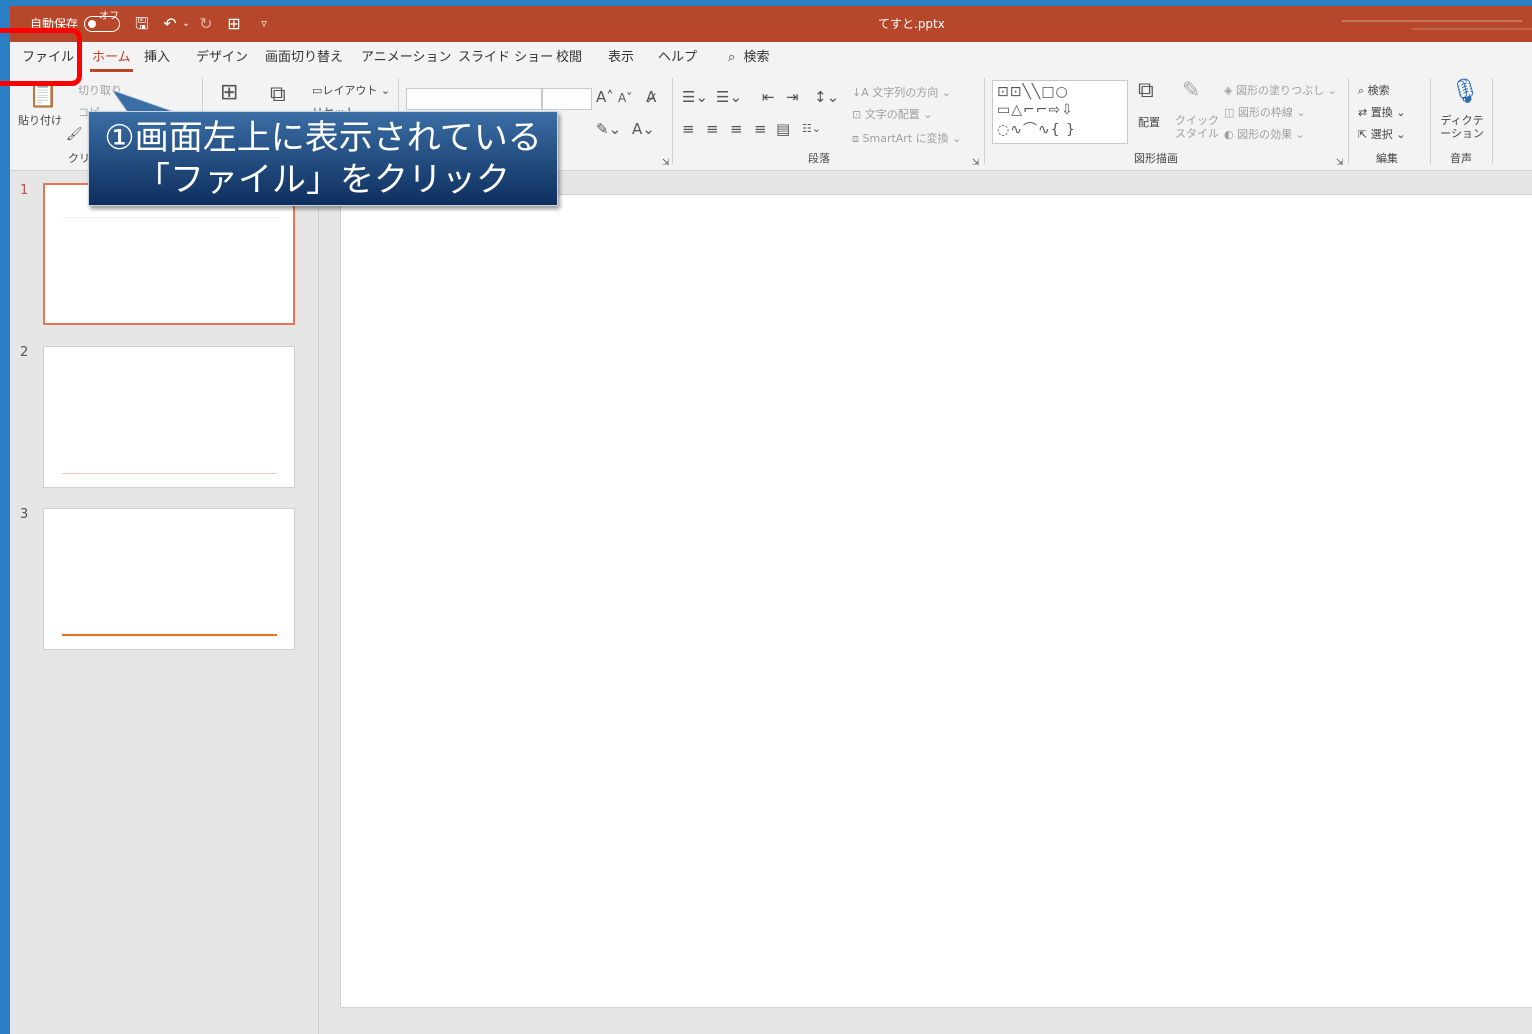 The image size is (1532, 1034). What do you see at coordinates (323, 138) in the screenshot?
I see `callout-line-1: ①画面左上に表示されている` at bounding box center [323, 138].